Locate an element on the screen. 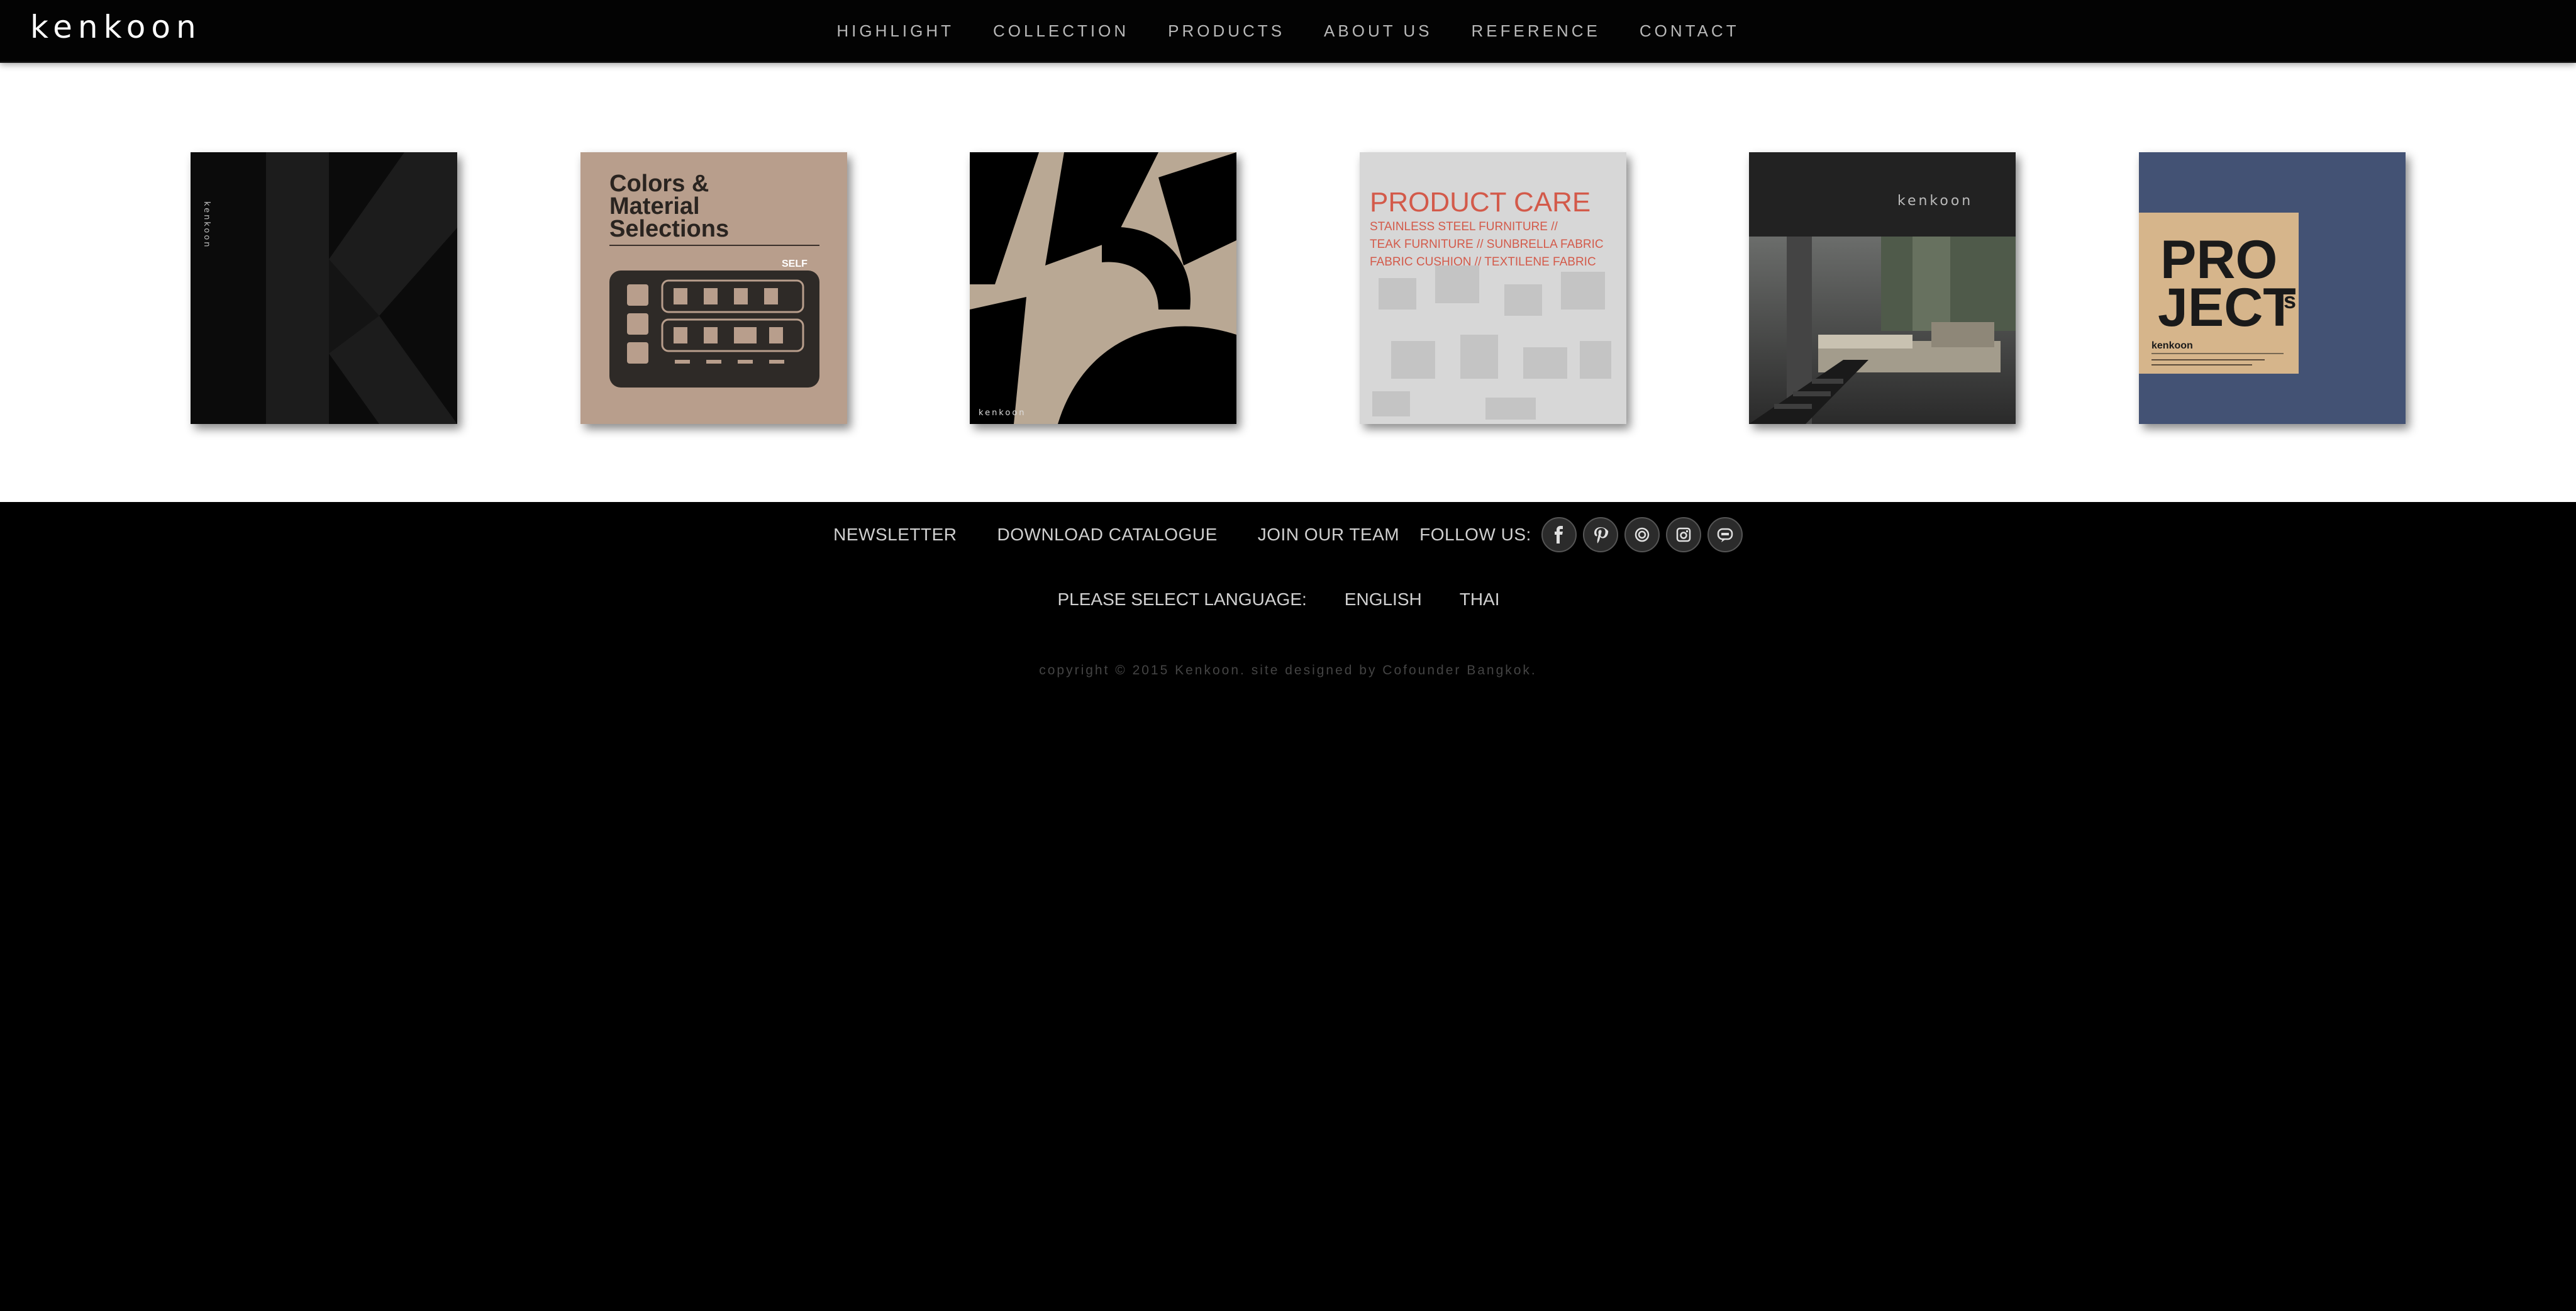  cover4-subtitle-line2: TEAK FURNITURE // SUNBRELLA FABRIC is located at coordinates (1487, 244).